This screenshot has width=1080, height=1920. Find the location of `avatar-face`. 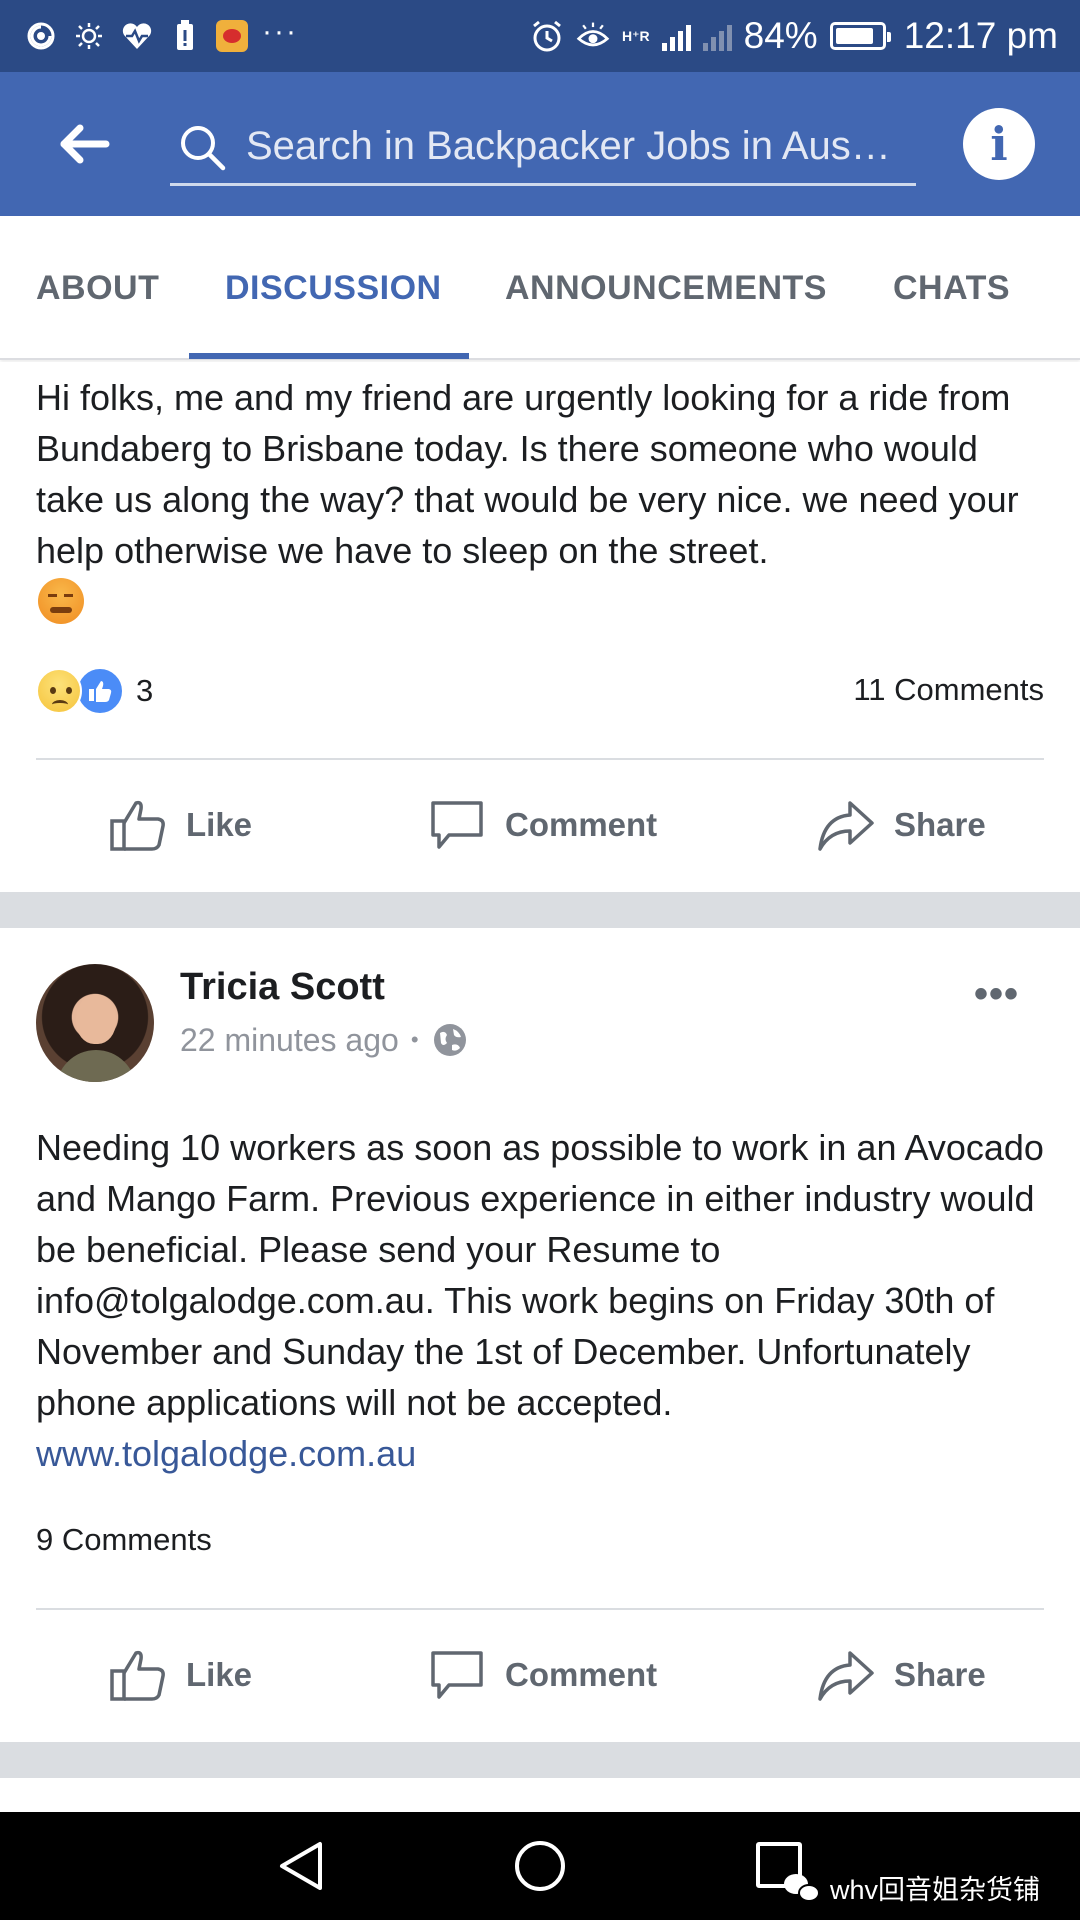

avatar-face is located at coordinates (96, 1019).